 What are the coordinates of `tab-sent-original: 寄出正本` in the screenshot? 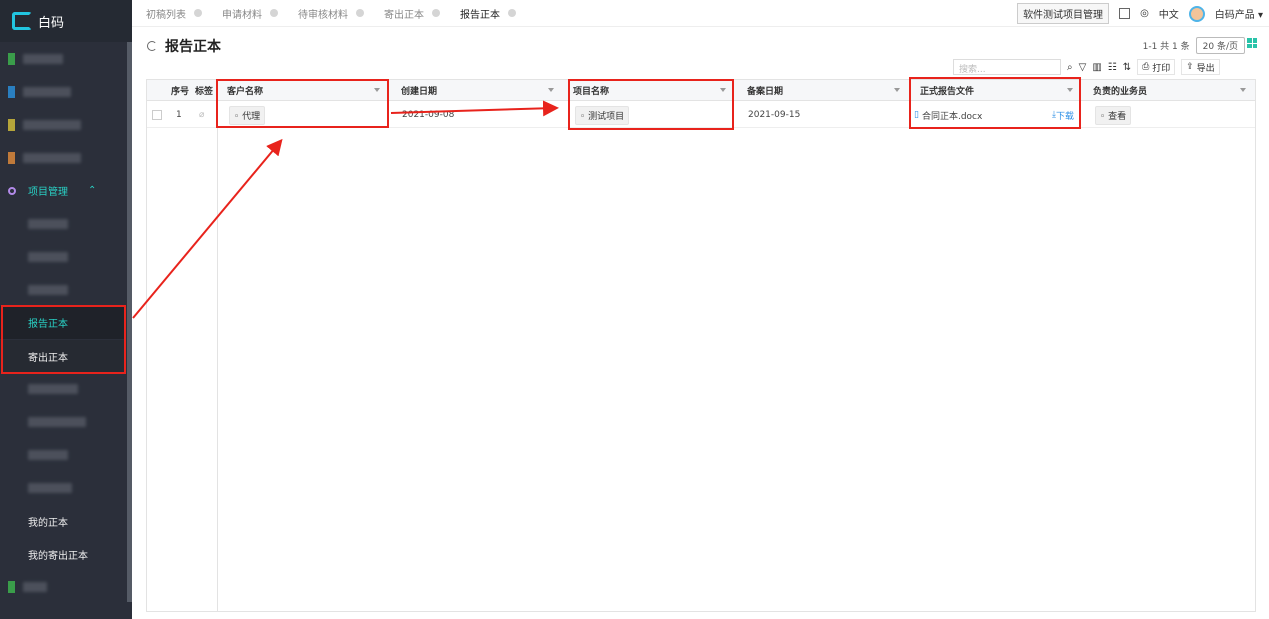 It's located at (412, 13).